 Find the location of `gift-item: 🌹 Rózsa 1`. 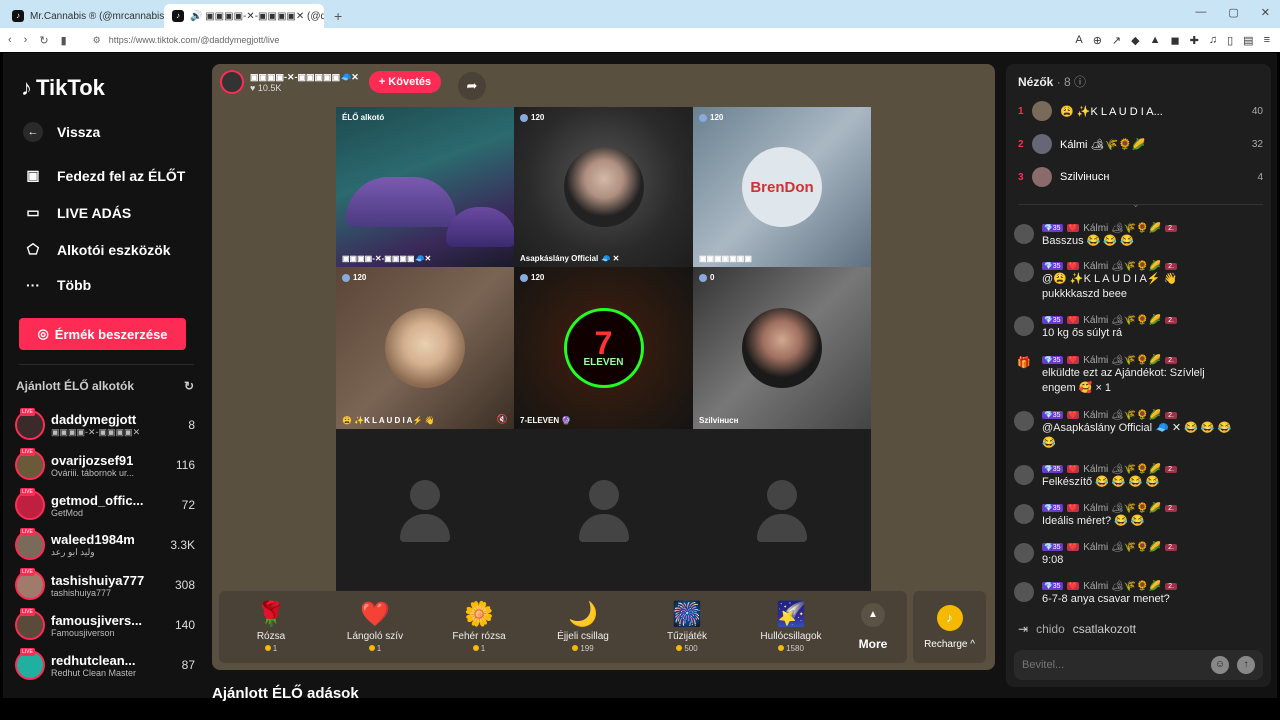

gift-item: 🌹 Rózsa 1 is located at coordinates (271, 627).